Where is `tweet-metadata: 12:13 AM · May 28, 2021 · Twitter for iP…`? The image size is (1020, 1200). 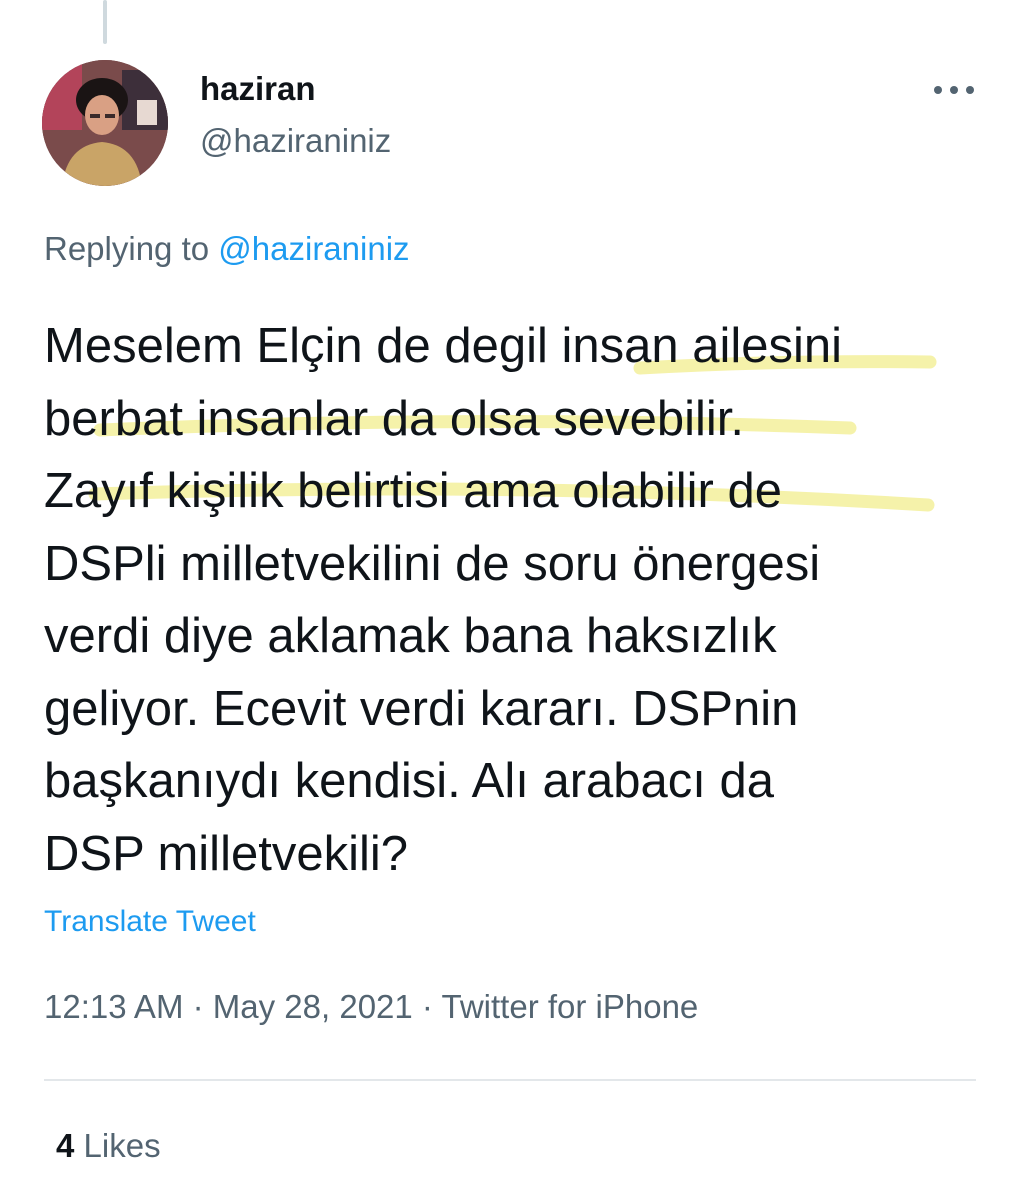 tweet-metadata: 12:13 AM · May 28, 2021 · Twitter for iP… is located at coordinates (371, 1007).